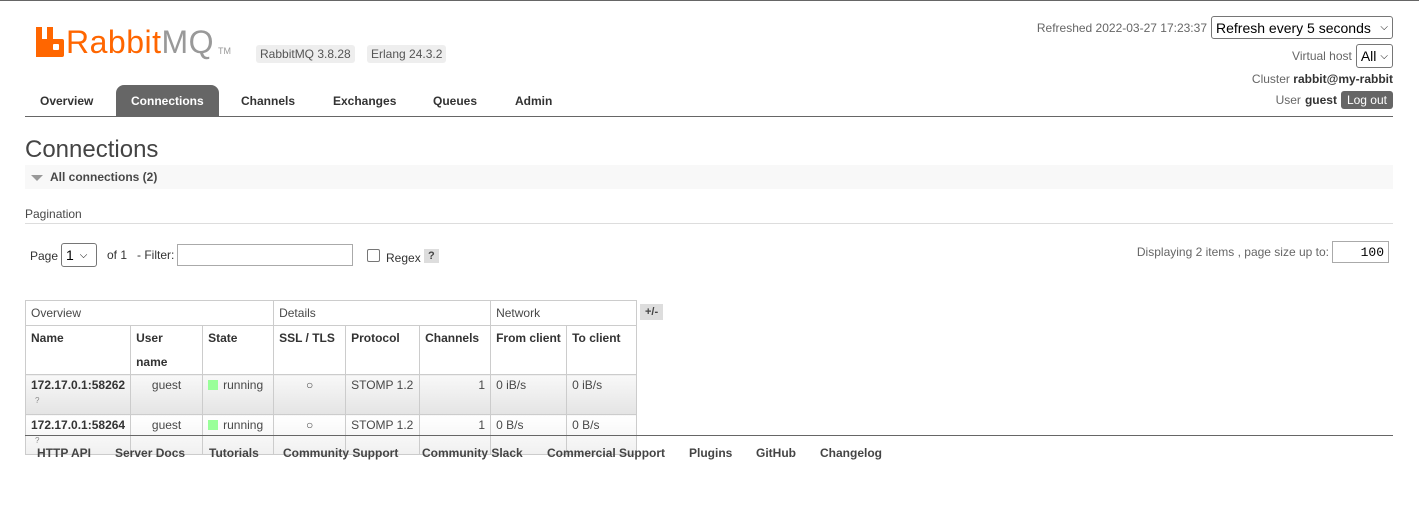 The height and width of the screenshot is (511, 1419). Describe the element at coordinates (167, 350) in the screenshot. I see `column-header-user-name: User name` at that location.